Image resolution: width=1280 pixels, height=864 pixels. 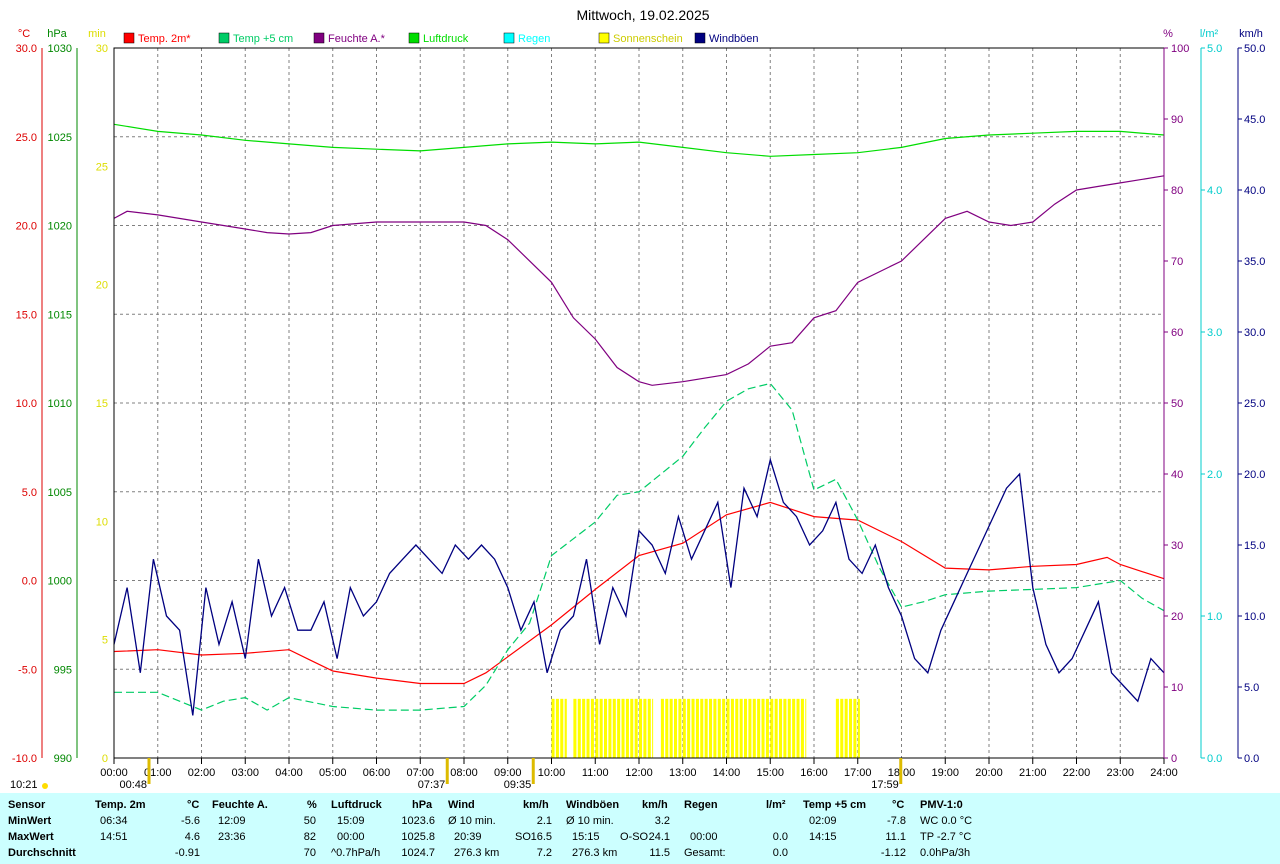 What do you see at coordinates (42, 853) in the screenshot?
I see `row-label-avg: Durchschnitt` at bounding box center [42, 853].